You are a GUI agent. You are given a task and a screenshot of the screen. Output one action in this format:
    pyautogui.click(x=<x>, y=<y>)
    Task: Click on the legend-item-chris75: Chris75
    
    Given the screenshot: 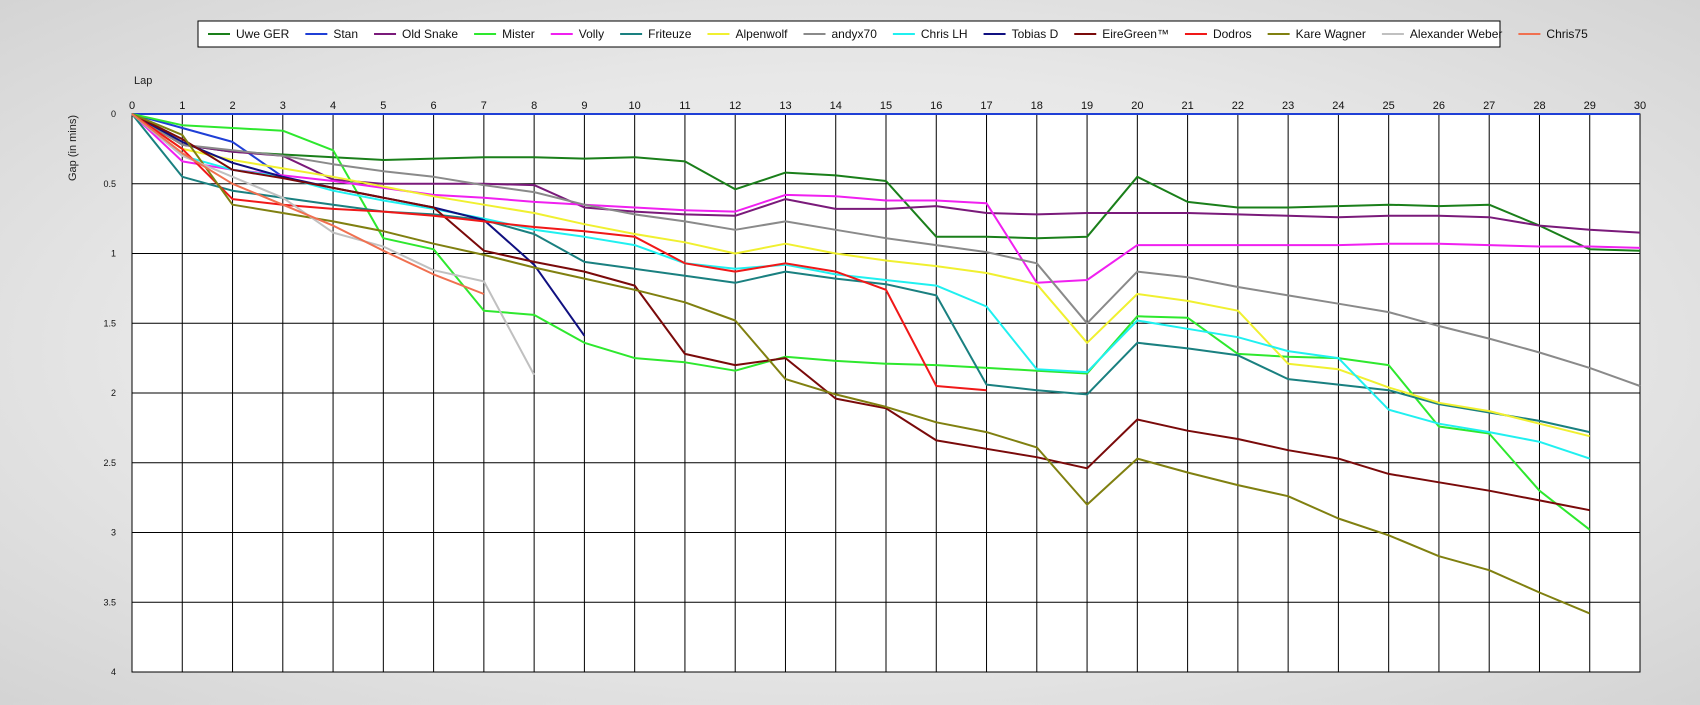 What is the action you would take?
    pyautogui.click(x=1553, y=34)
    